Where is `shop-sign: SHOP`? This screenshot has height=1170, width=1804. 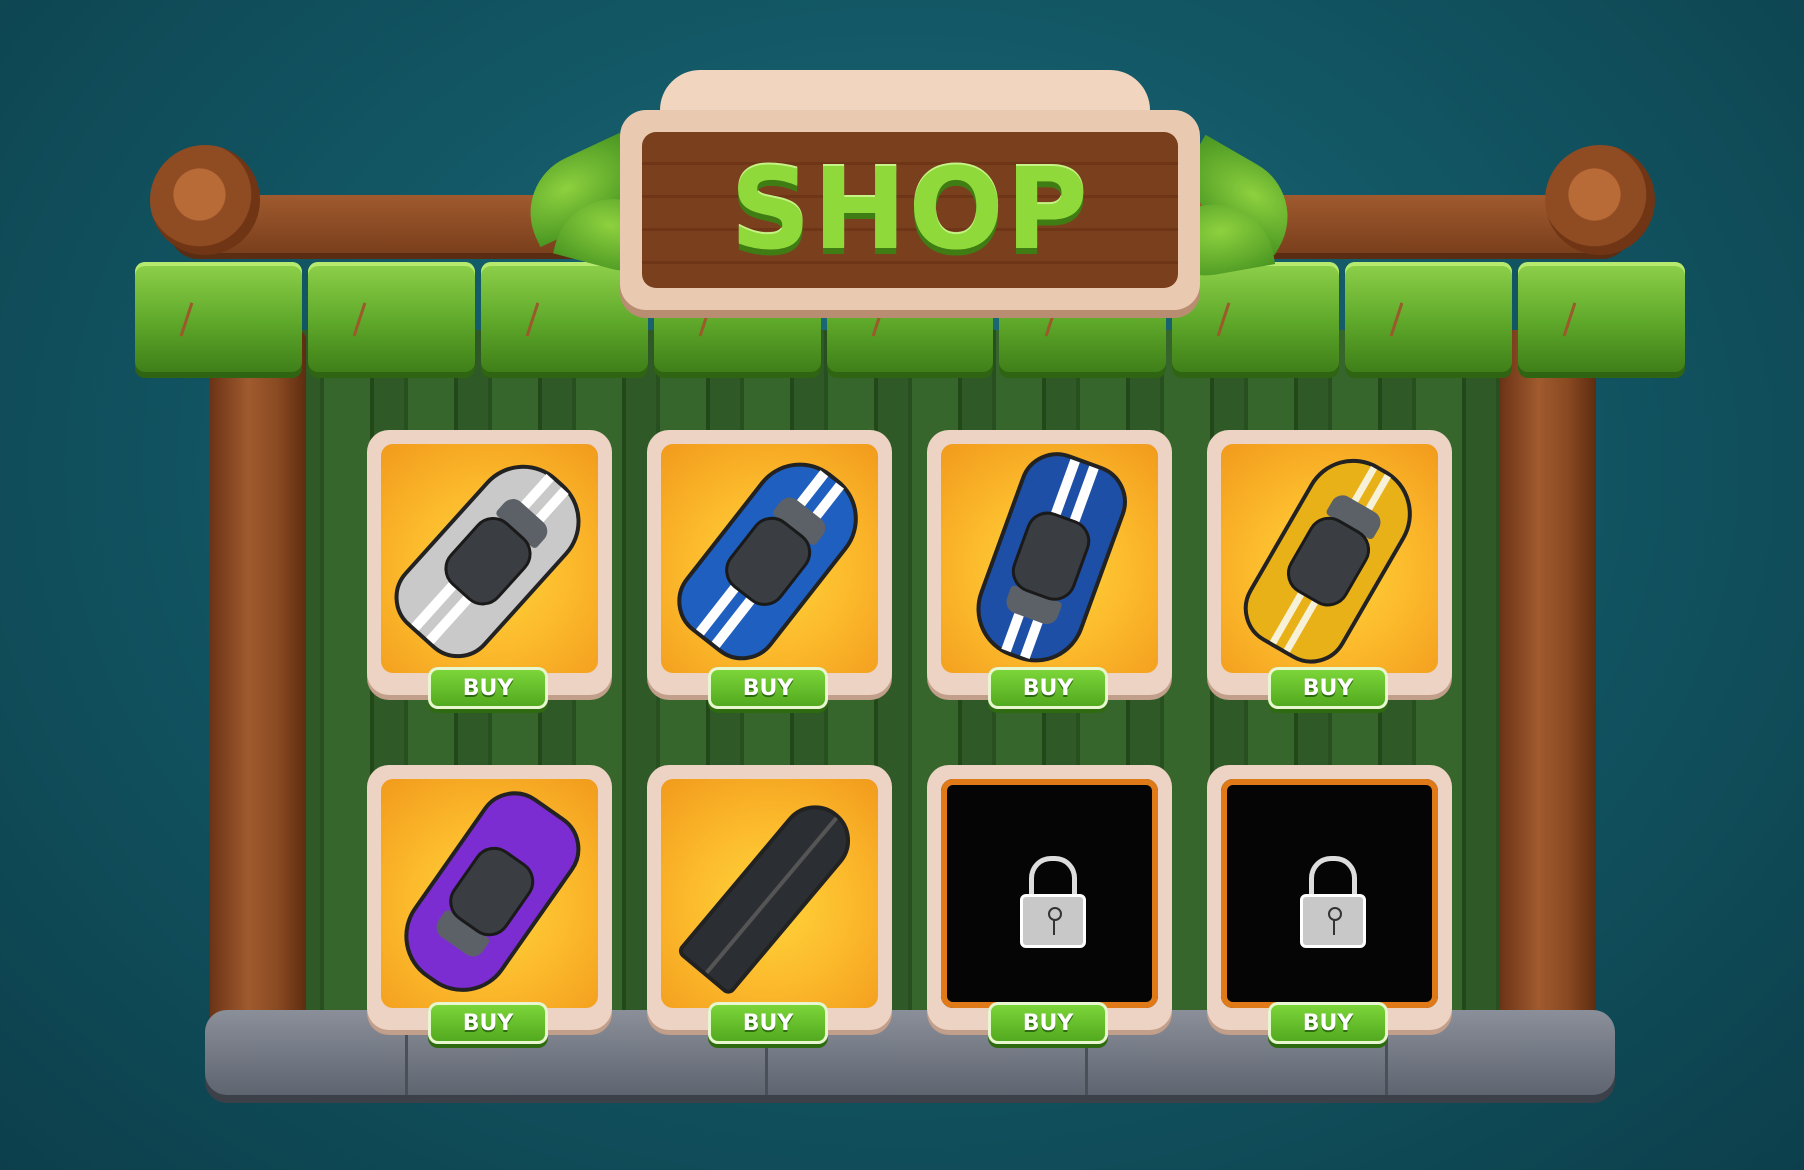 shop-sign: SHOP is located at coordinates (910, 210).